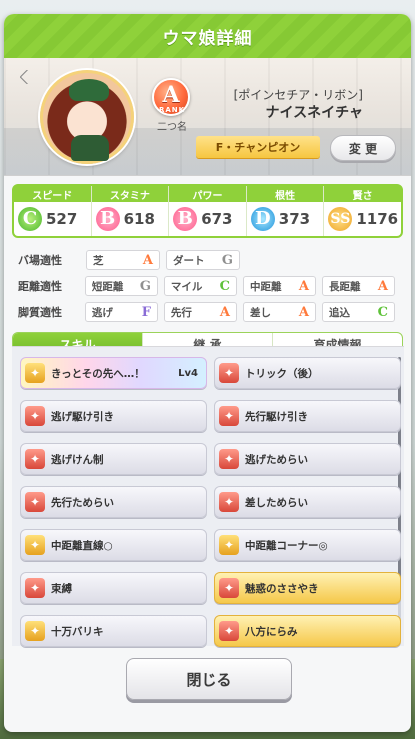 Image resolution: width=415 pixels, height=739 pixels. I want to click on skill-item: ✦ 十万バリキ, so click(113, 631).